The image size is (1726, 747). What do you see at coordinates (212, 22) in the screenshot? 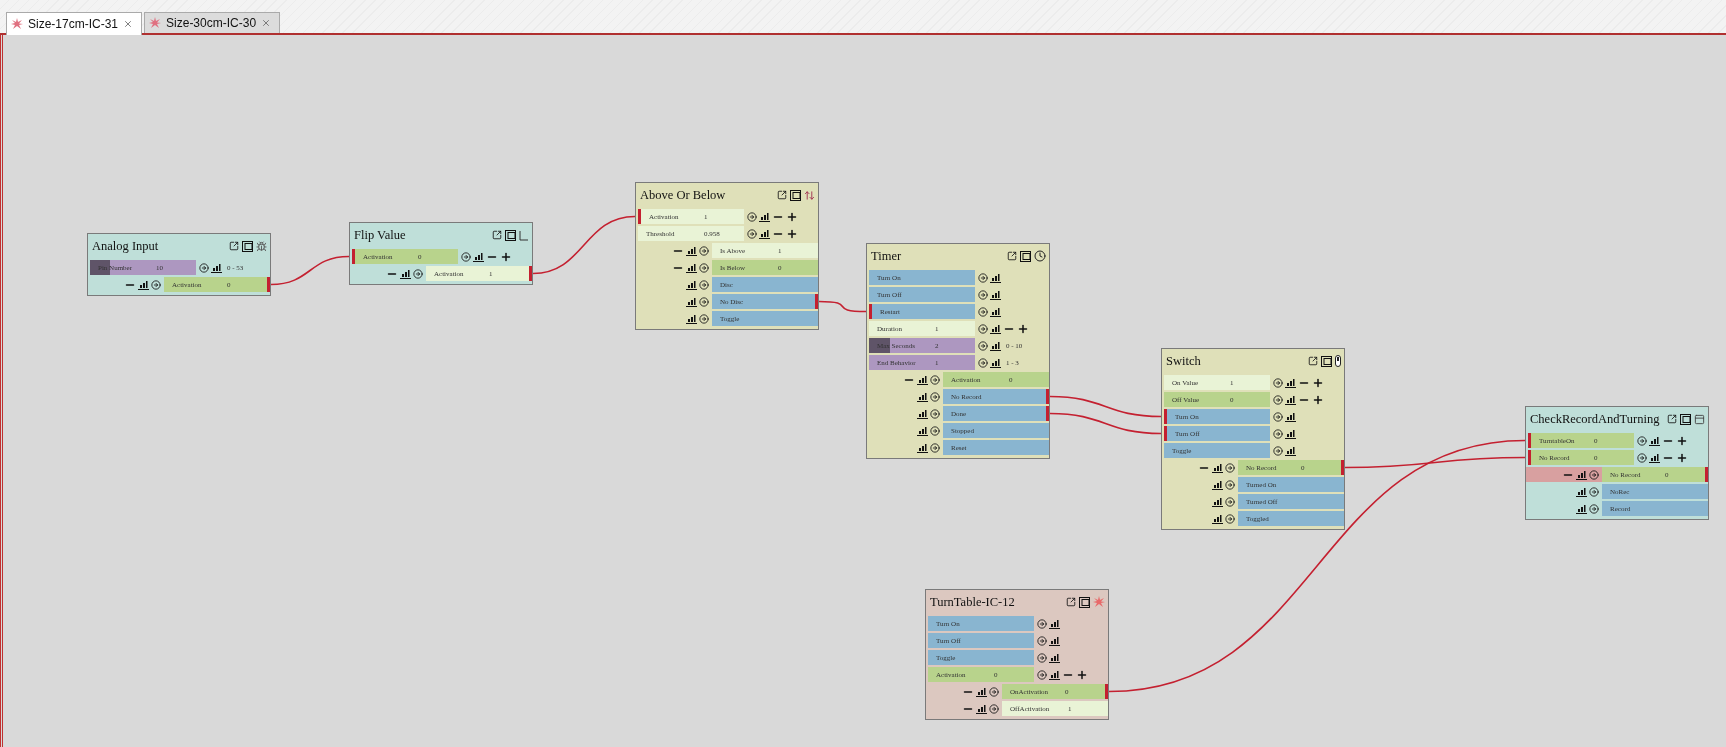
I see `document-tab: Size-30cm-IC-30` at bounding box center [212, 22].